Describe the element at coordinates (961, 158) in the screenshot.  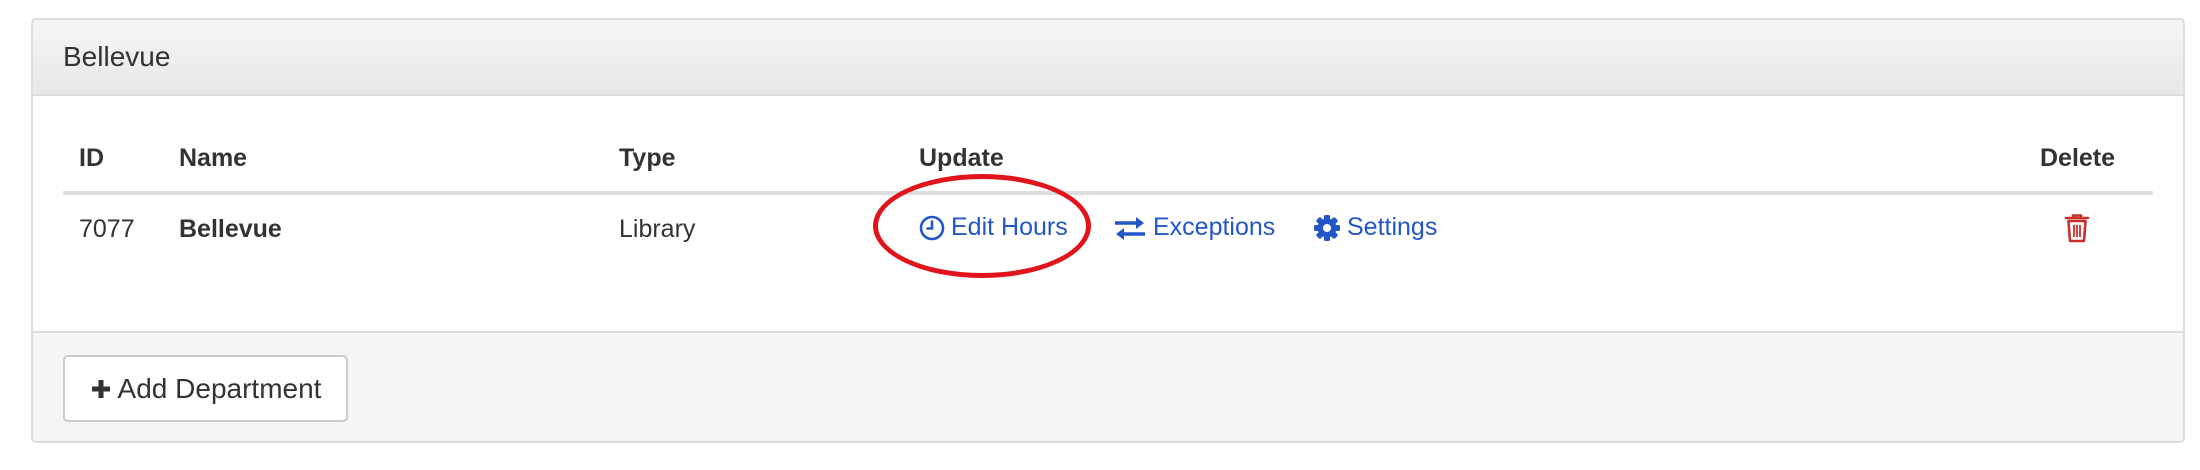
I see `column-header-update: Update` at that location.